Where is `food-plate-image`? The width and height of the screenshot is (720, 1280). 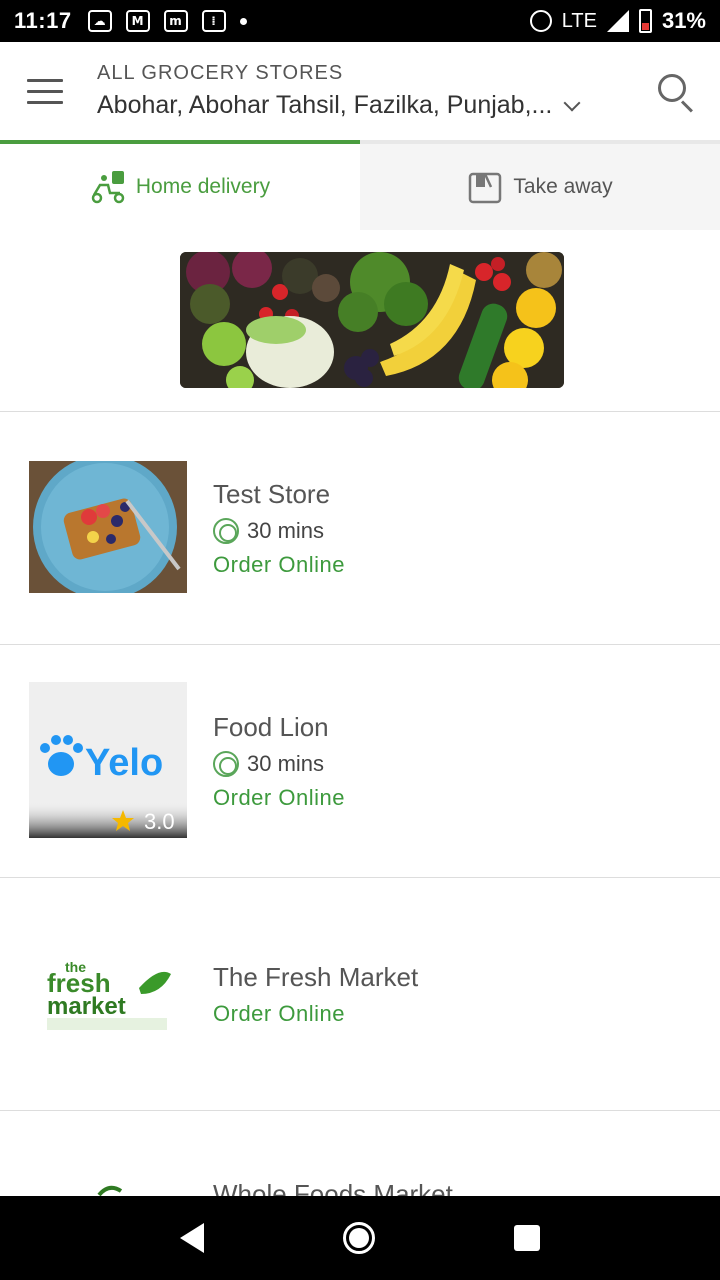
food-plate-image is located at coordinates (108, 527).